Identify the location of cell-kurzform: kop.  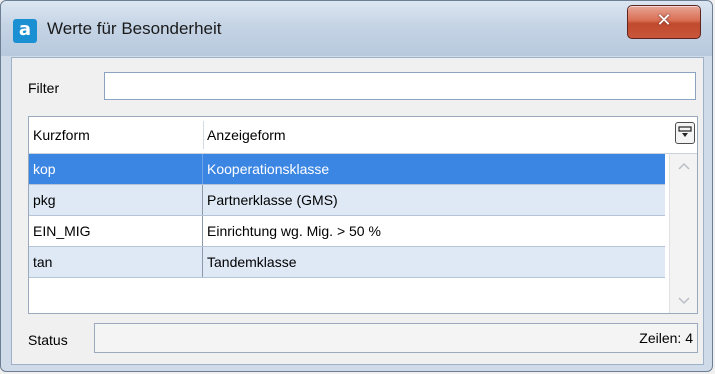
(116, 169).